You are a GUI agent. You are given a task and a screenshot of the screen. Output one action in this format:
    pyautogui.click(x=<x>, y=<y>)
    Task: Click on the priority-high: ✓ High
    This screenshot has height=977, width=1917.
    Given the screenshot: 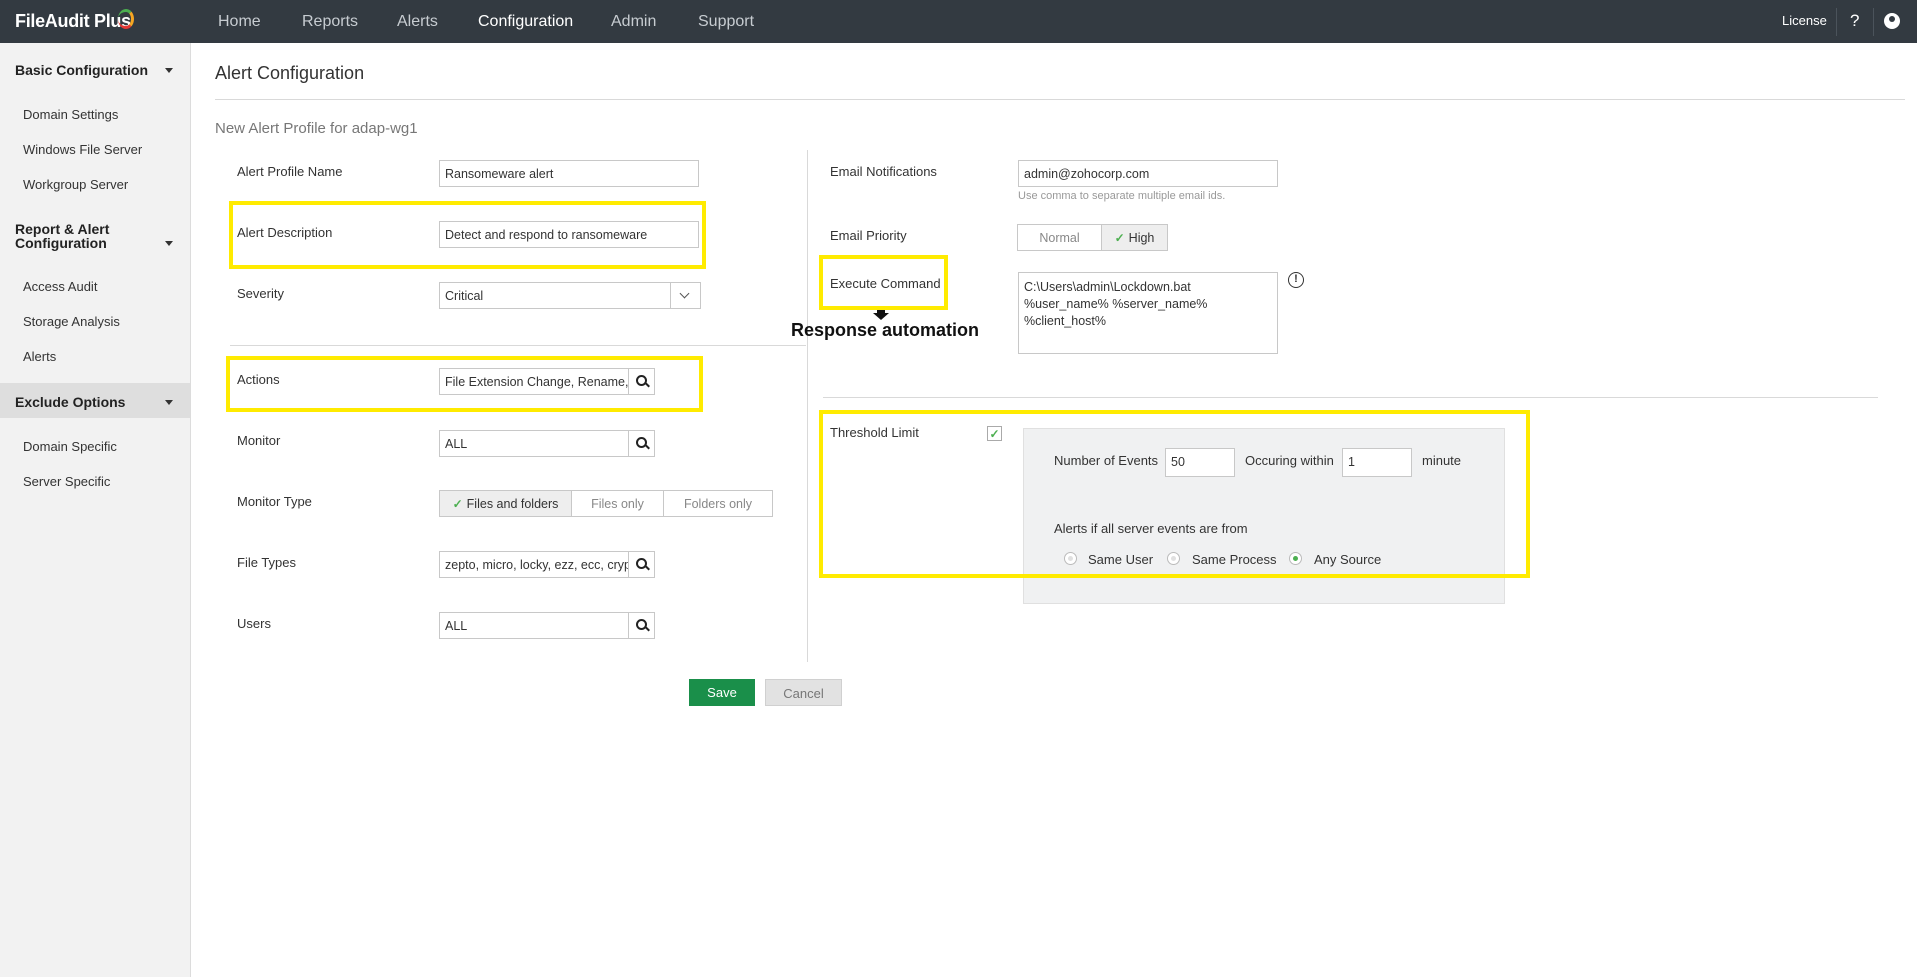 What is the action you would take?
    pyautogui.click(x=1134, y=237)
    